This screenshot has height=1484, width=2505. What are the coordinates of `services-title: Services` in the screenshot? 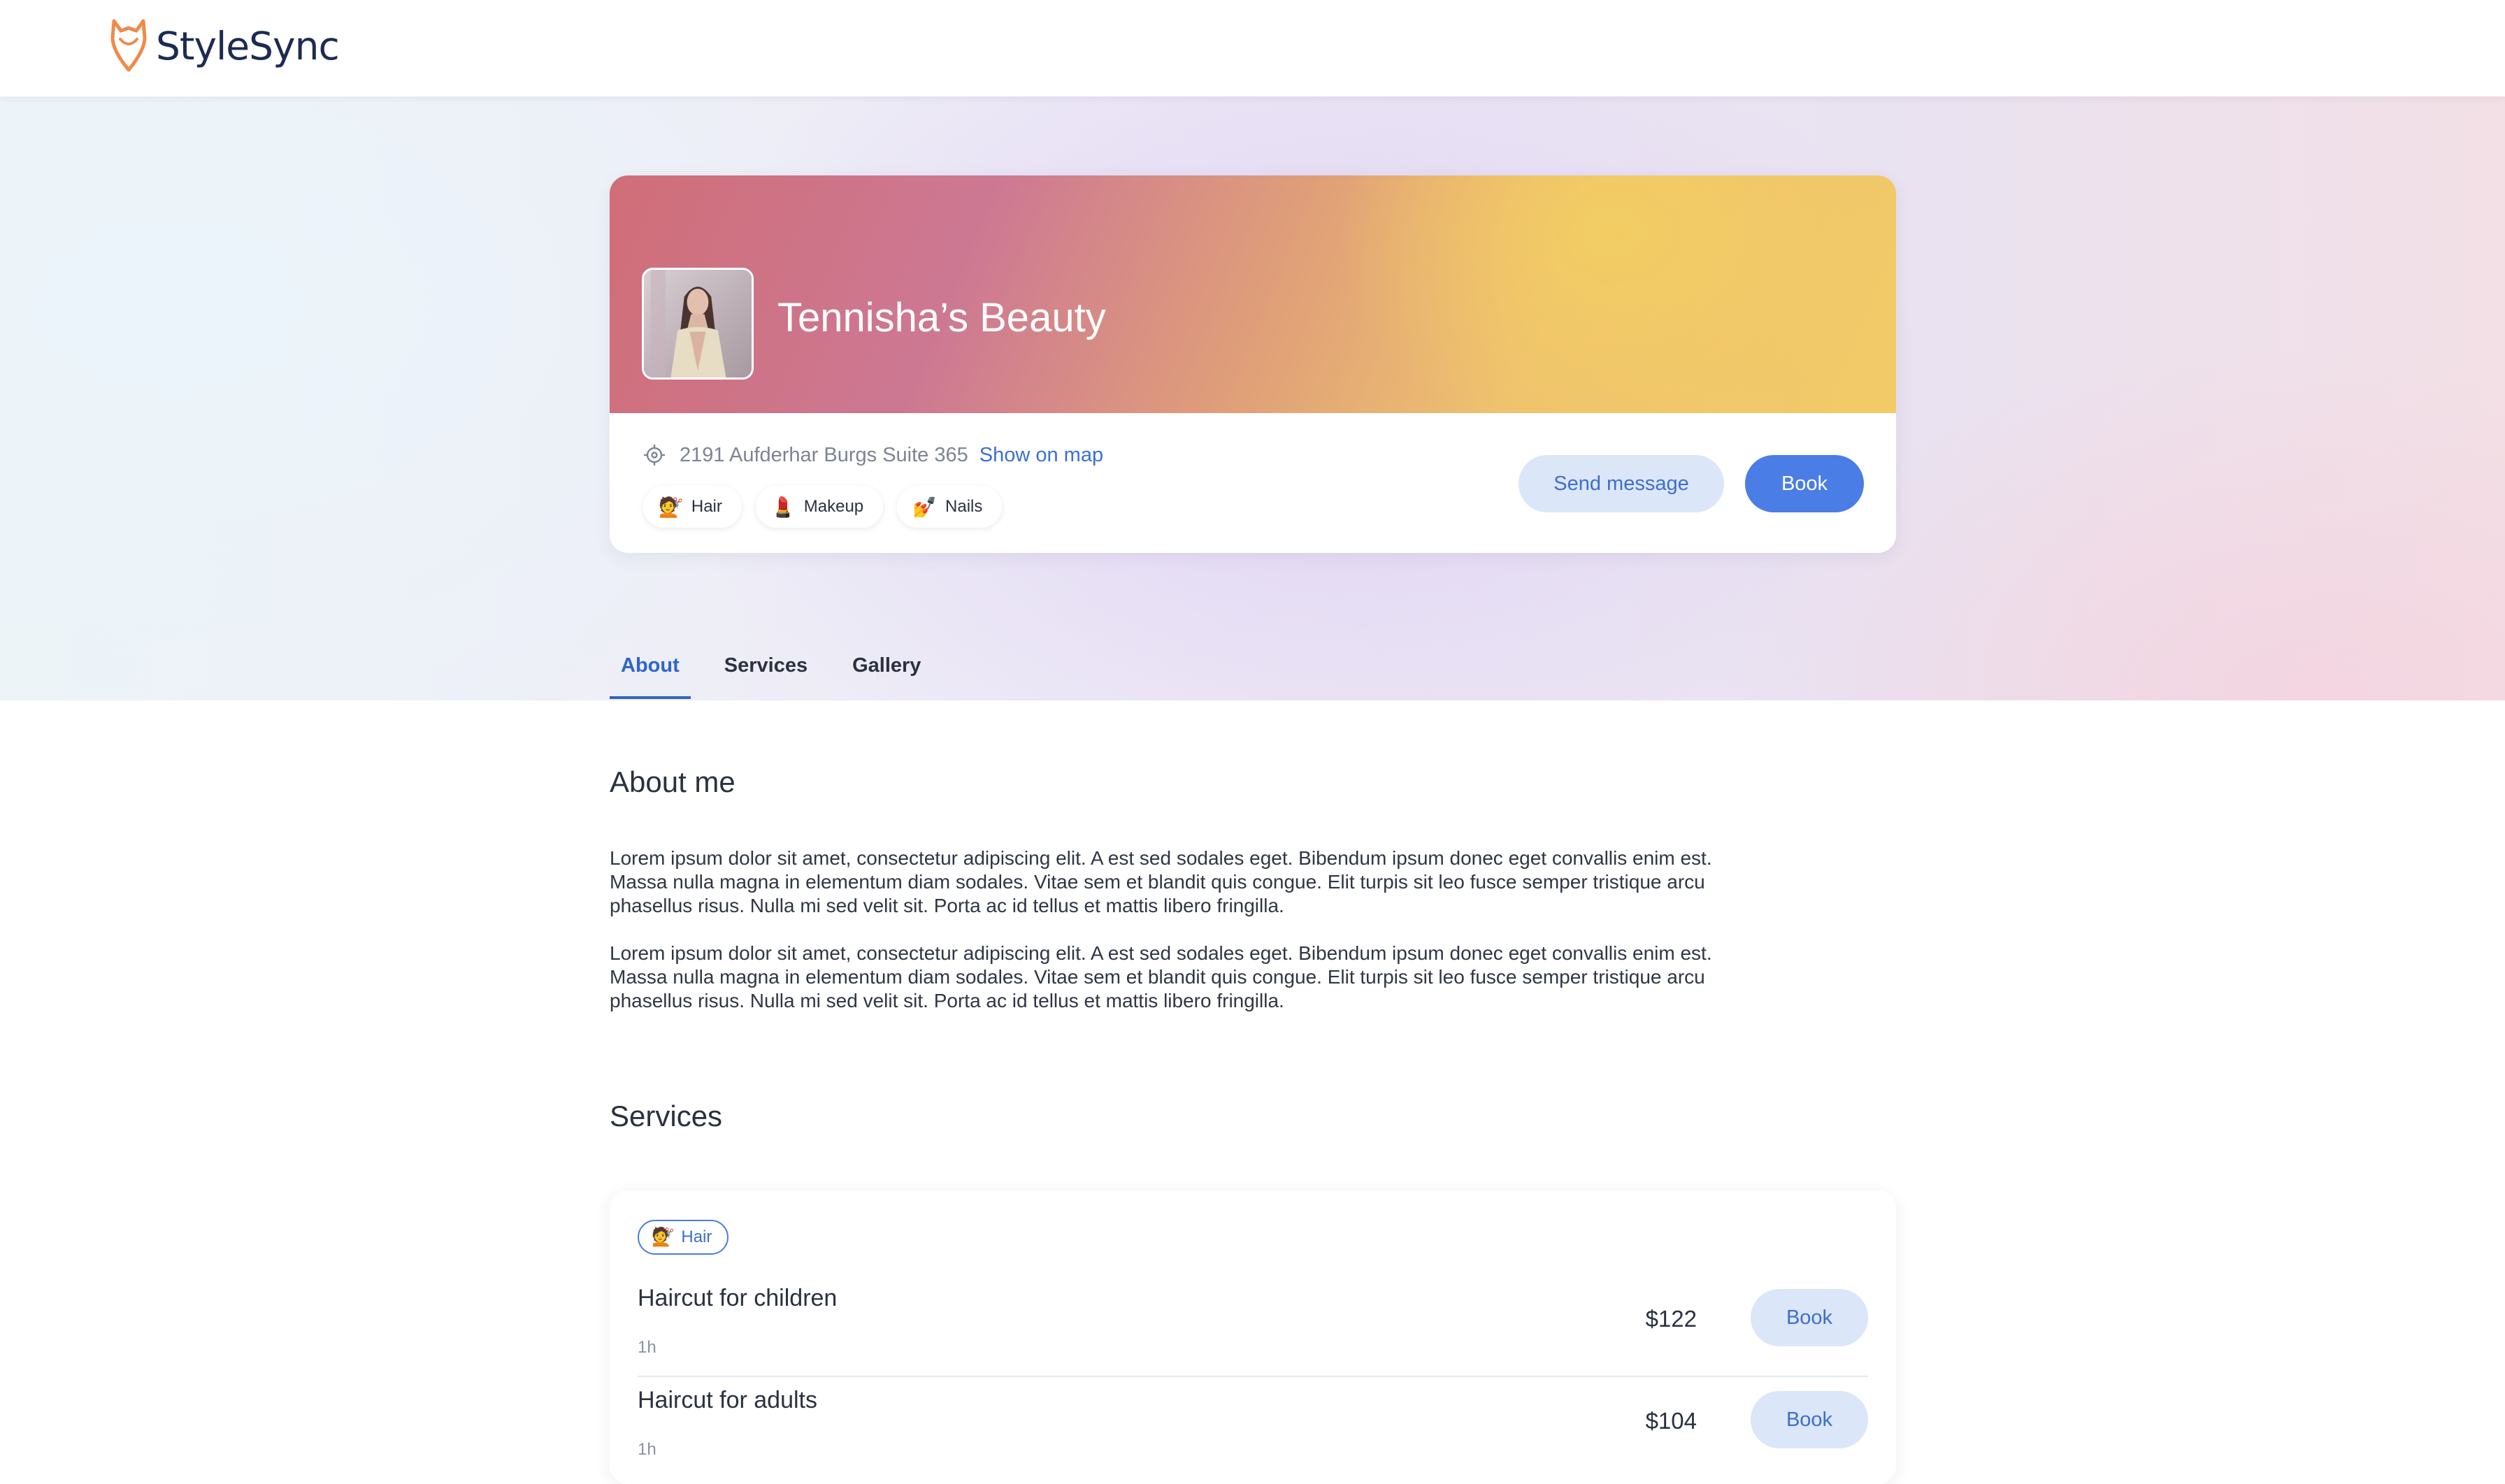 It's located at (666, 1116).